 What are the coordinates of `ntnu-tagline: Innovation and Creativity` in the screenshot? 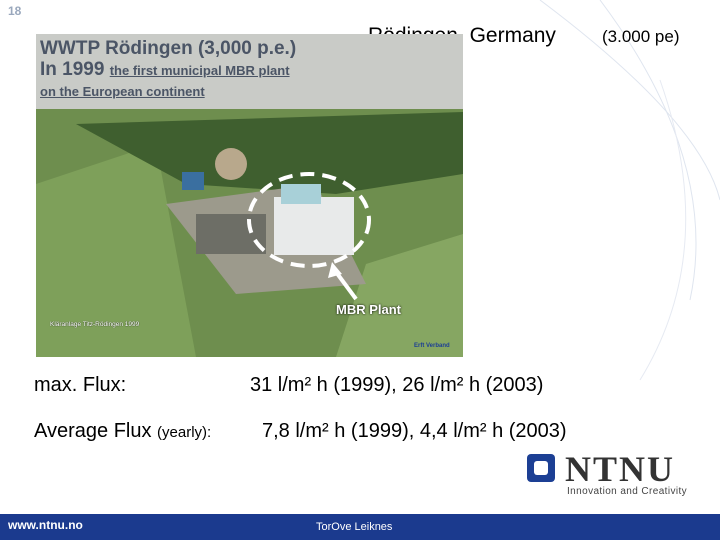 It's located at (627, 491).